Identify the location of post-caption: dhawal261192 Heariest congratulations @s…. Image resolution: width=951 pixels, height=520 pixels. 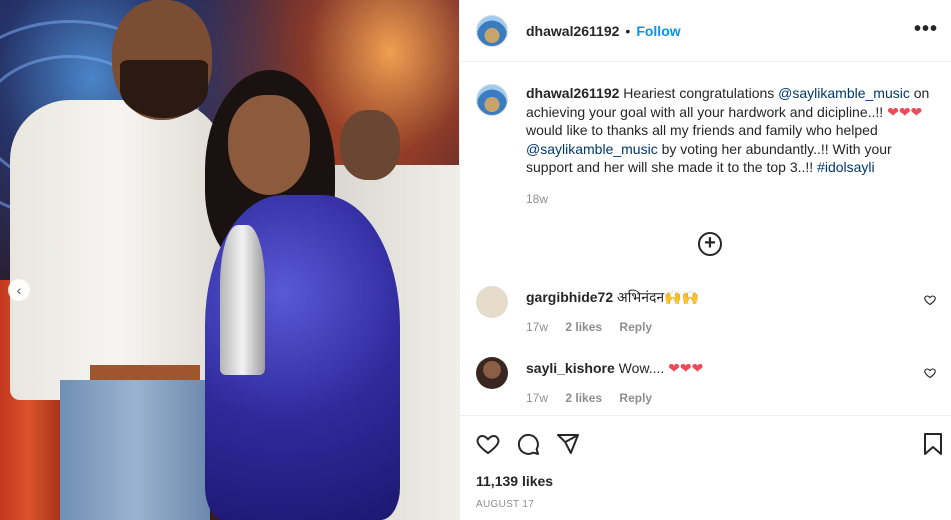
(708, 130).